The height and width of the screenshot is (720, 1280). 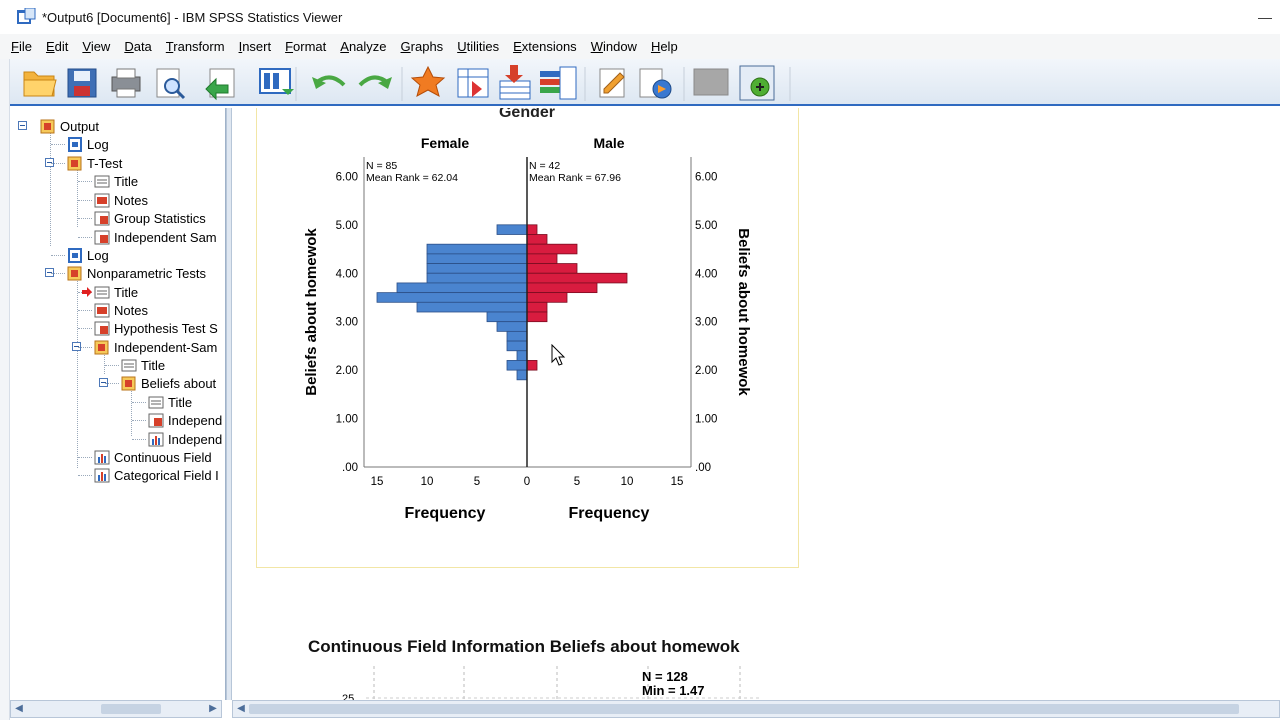 What do you see at coordinates (545, 46) in the screenshot?
I see `menu-item-10: Extensions` at bounding box center [545, 46].